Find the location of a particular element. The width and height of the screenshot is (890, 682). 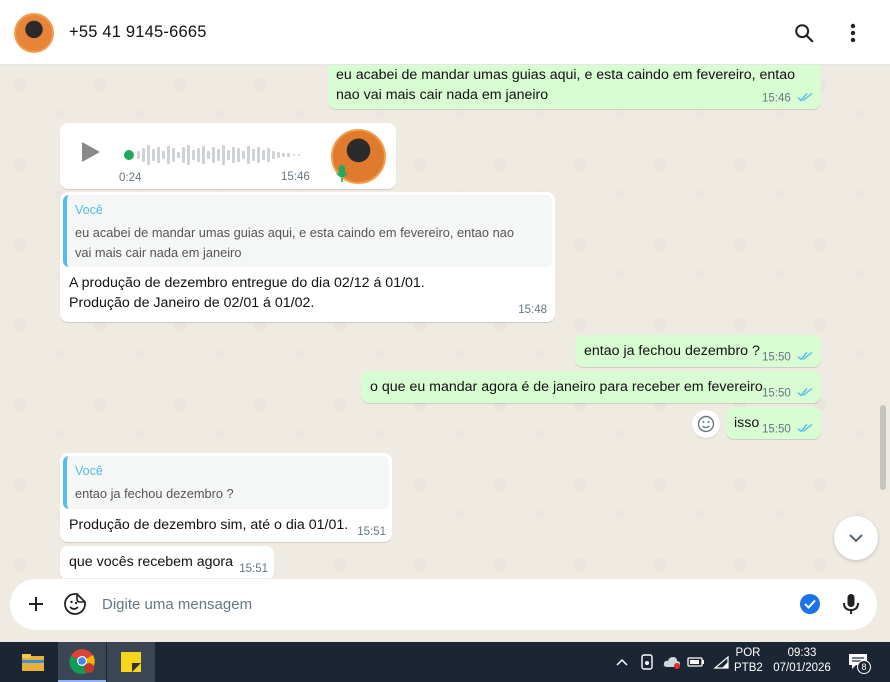

language-indicator: POR PTB2 is located at coordinates (748, 660).